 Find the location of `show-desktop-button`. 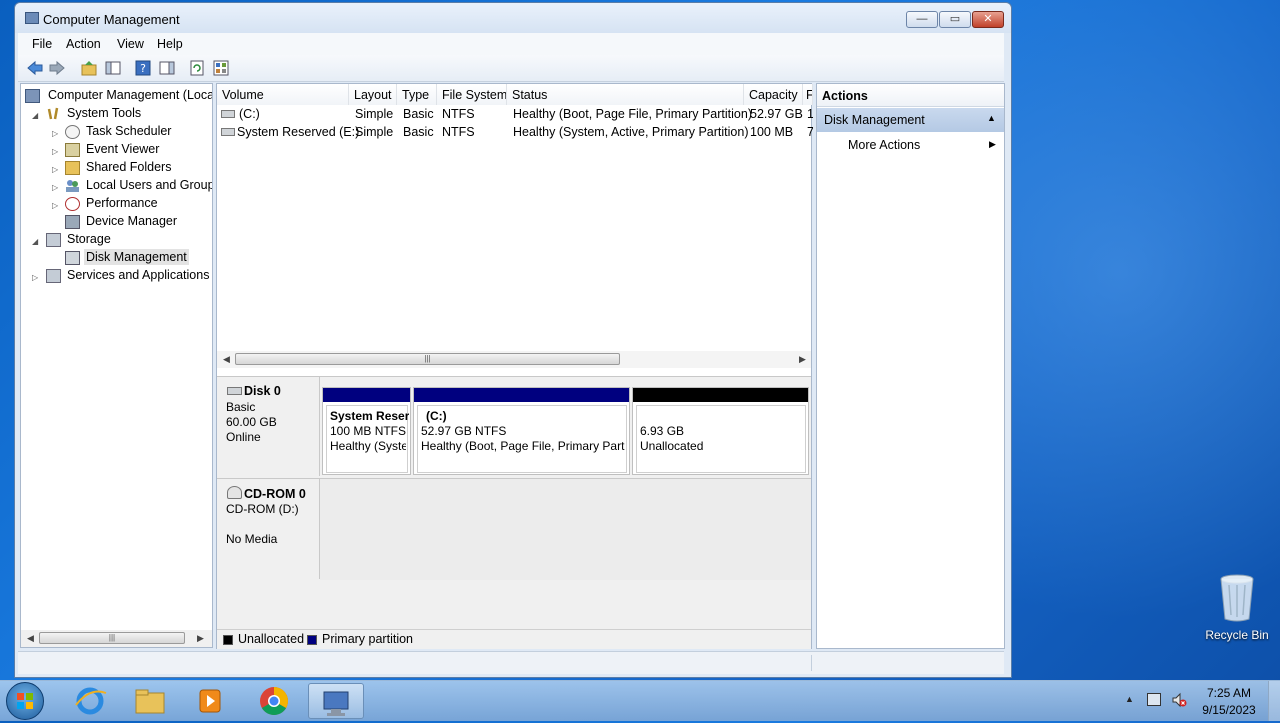

show-desktop-button is located at coordinates (1274, 701).